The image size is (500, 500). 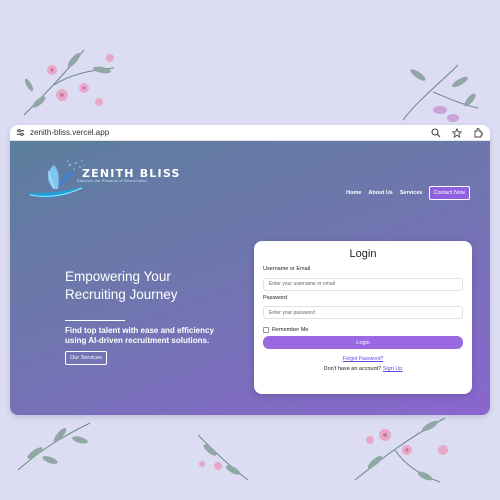 I want to click on main-nav: Home About Us Services Contact Now, so click(x=404, y=193).